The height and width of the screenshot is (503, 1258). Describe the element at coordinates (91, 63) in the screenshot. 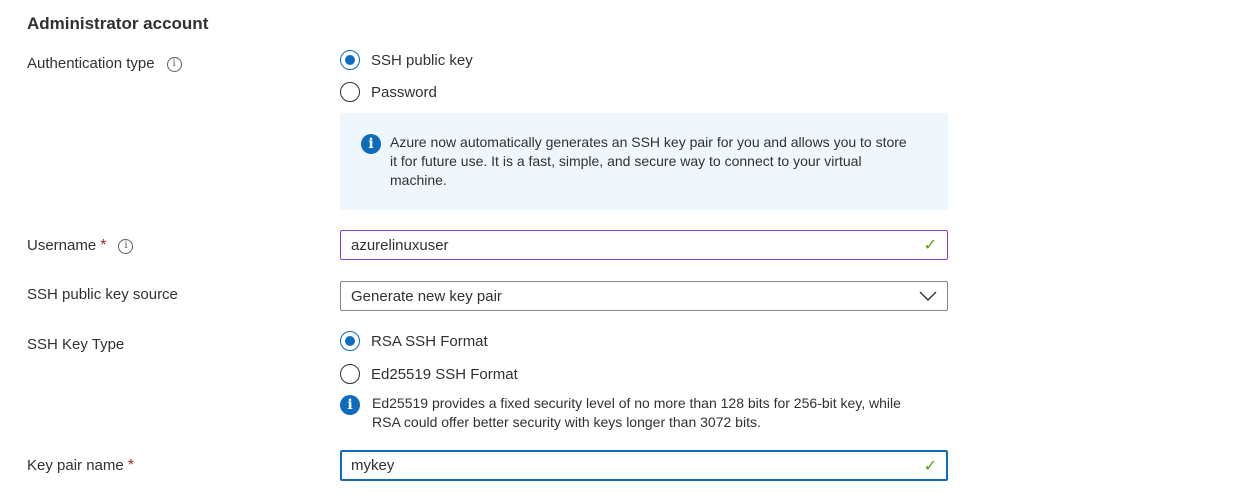

I see `authentication-type-label-text: Authentication type` at that location.